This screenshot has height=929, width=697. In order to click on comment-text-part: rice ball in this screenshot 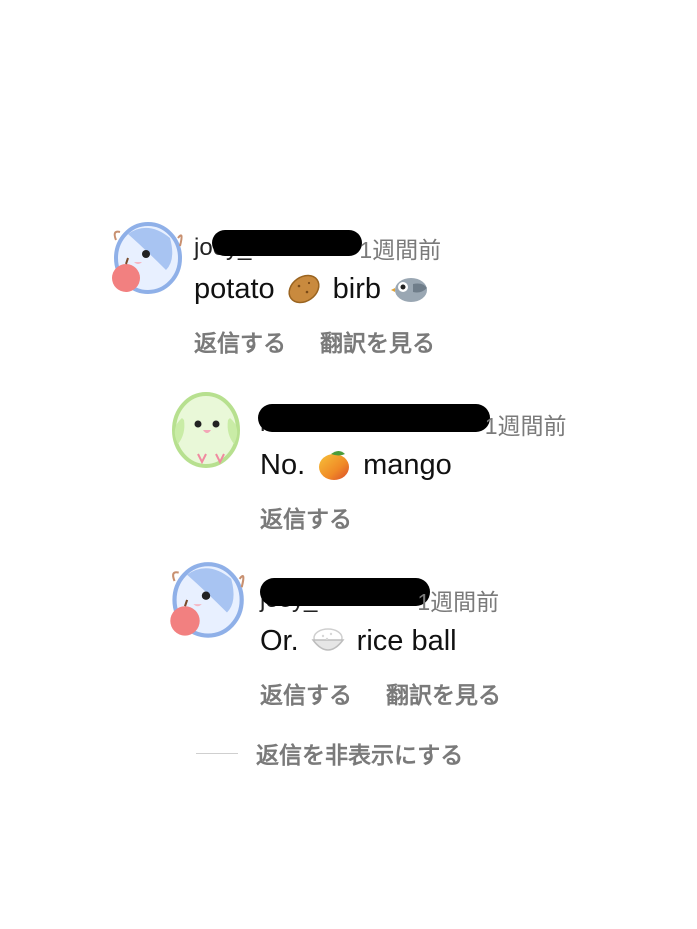, I will do `click(406, 640)`.